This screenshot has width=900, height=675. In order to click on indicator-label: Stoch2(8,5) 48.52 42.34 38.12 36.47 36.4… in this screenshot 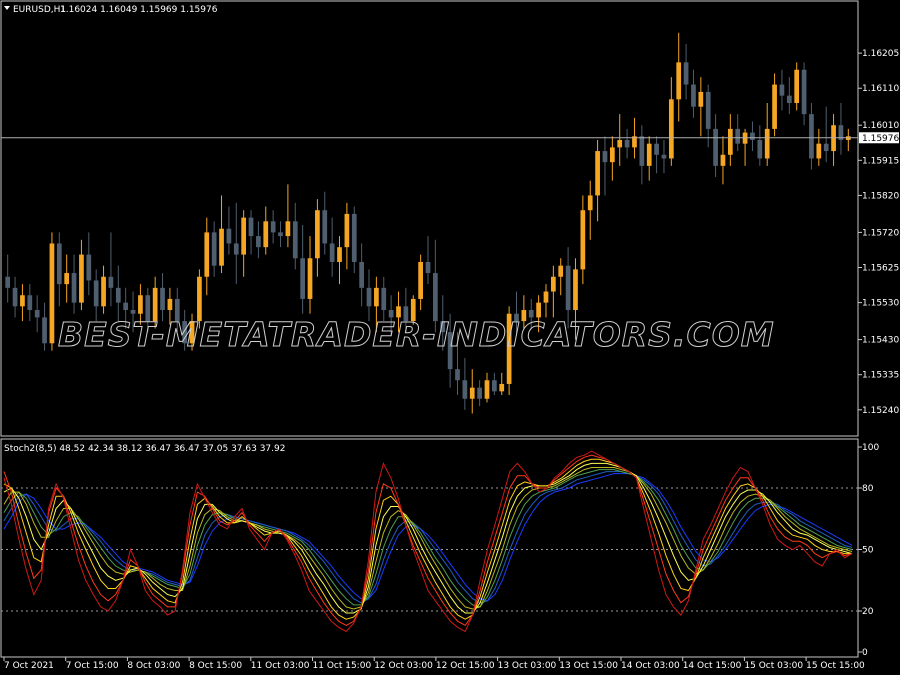, I will do `click(144, 449)`.